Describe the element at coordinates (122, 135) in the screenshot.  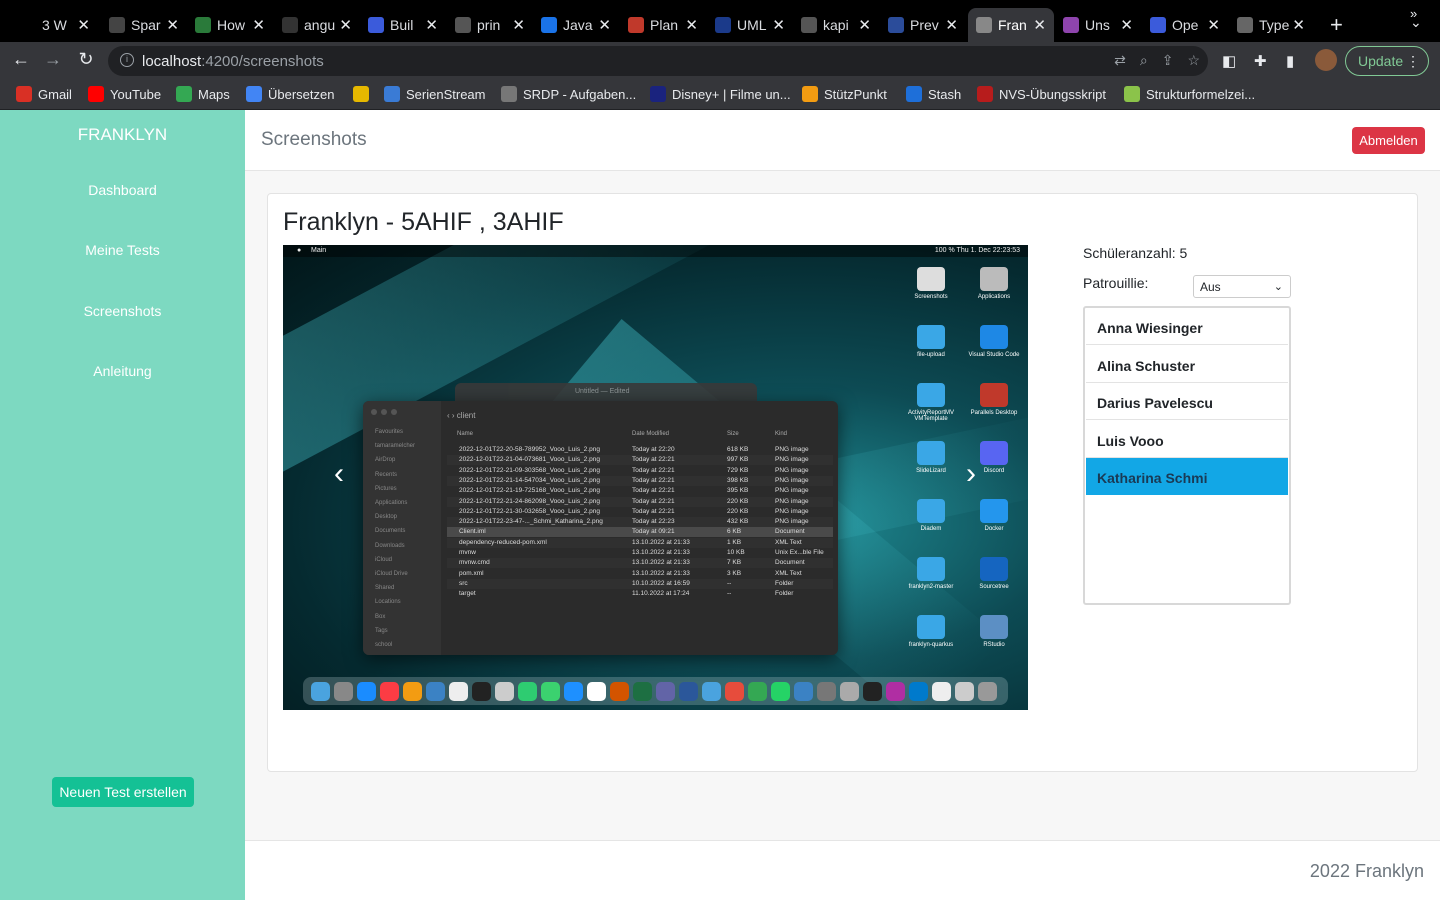
I see `brand-logo: FRANKLYN` at that location.